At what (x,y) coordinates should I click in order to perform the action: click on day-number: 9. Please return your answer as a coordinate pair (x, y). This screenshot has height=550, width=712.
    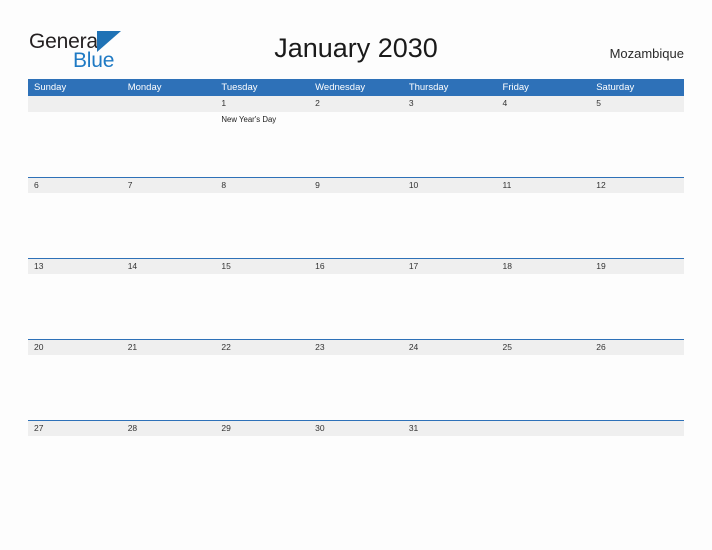
    Looking at the image, I should click on (356, 185).